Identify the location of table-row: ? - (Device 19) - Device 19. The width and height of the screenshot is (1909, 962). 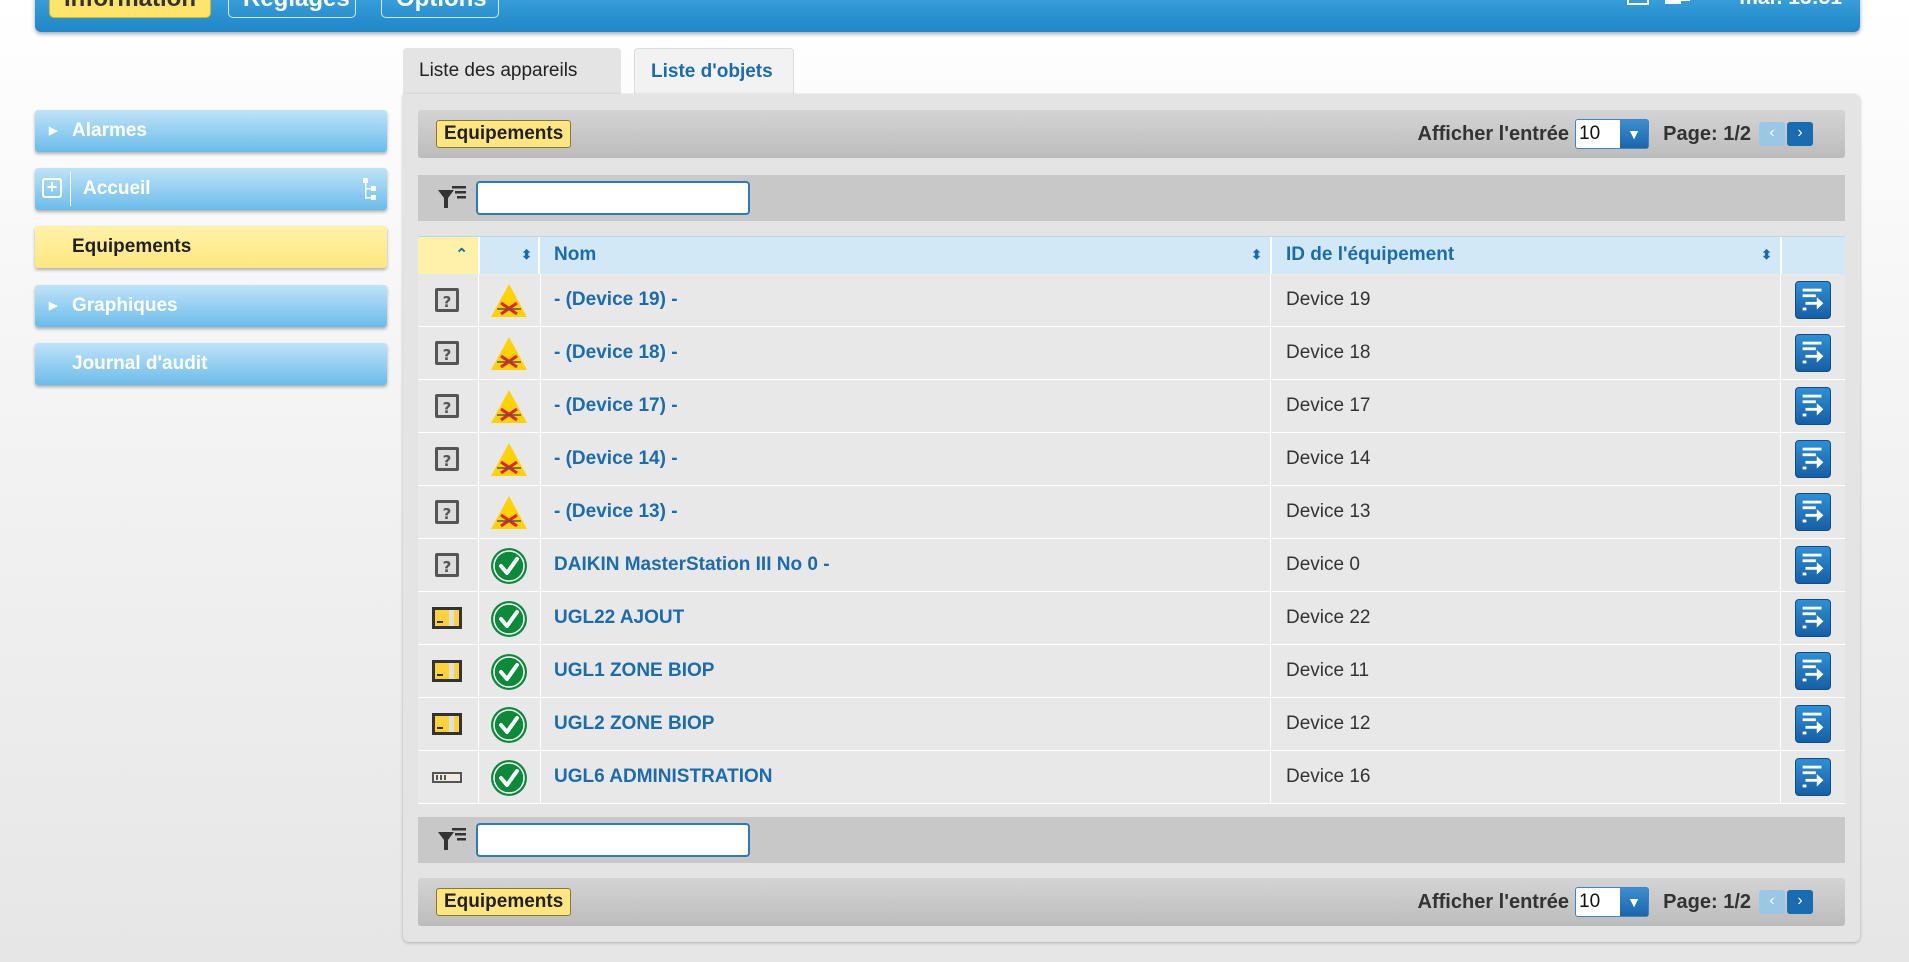
(1131, 300).